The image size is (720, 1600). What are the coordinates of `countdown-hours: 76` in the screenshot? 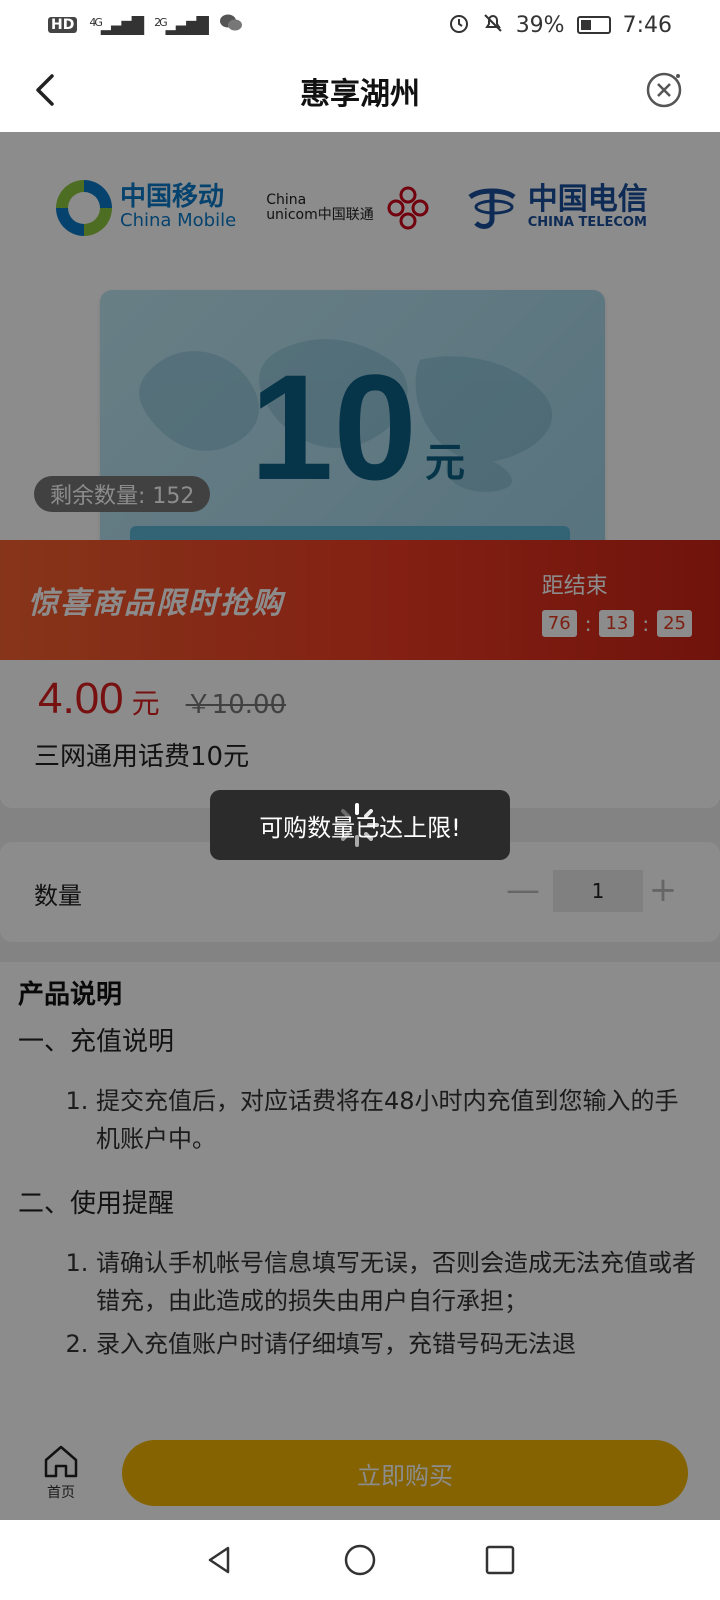 It's located at (559, 623).